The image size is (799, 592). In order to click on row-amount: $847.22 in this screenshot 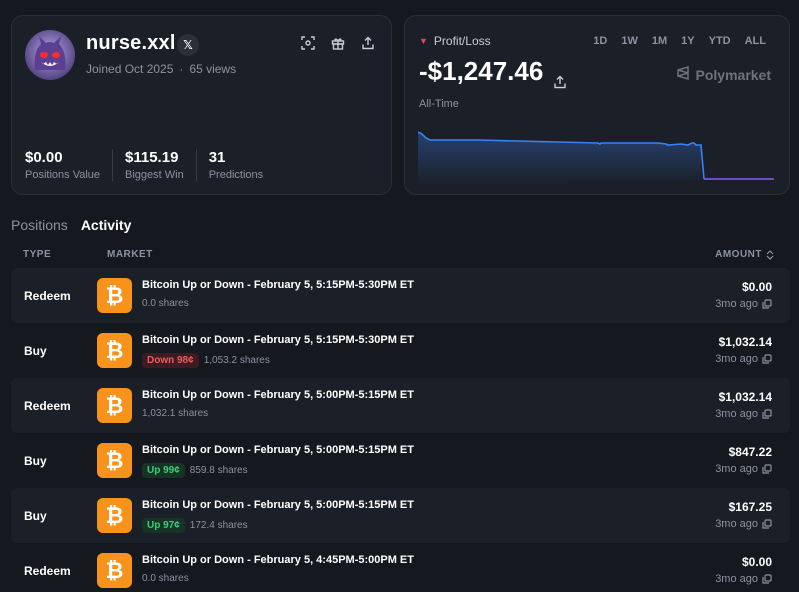, I will do `click(750, 452)`.